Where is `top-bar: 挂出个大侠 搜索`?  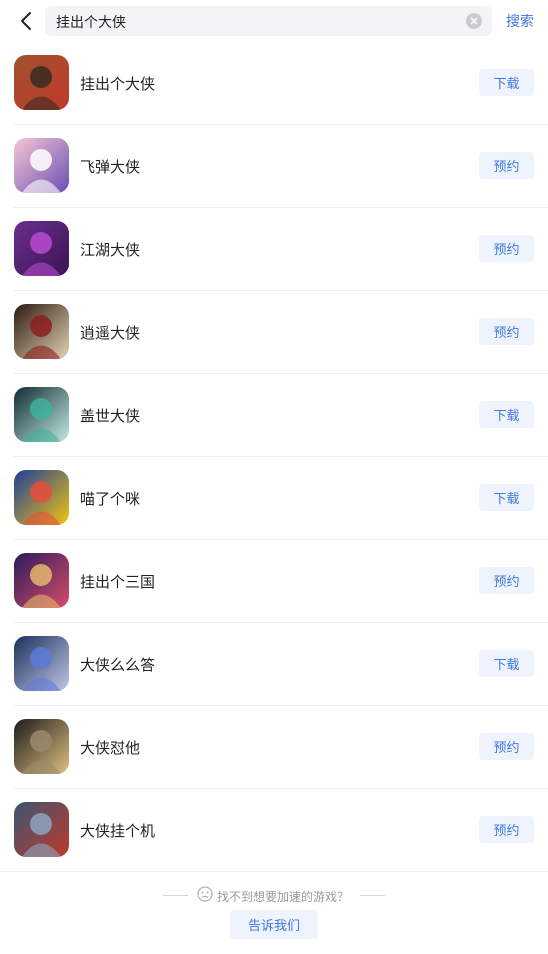
top-bar: 挂出个大侠 搜索 is located at coordinates (274, 21).